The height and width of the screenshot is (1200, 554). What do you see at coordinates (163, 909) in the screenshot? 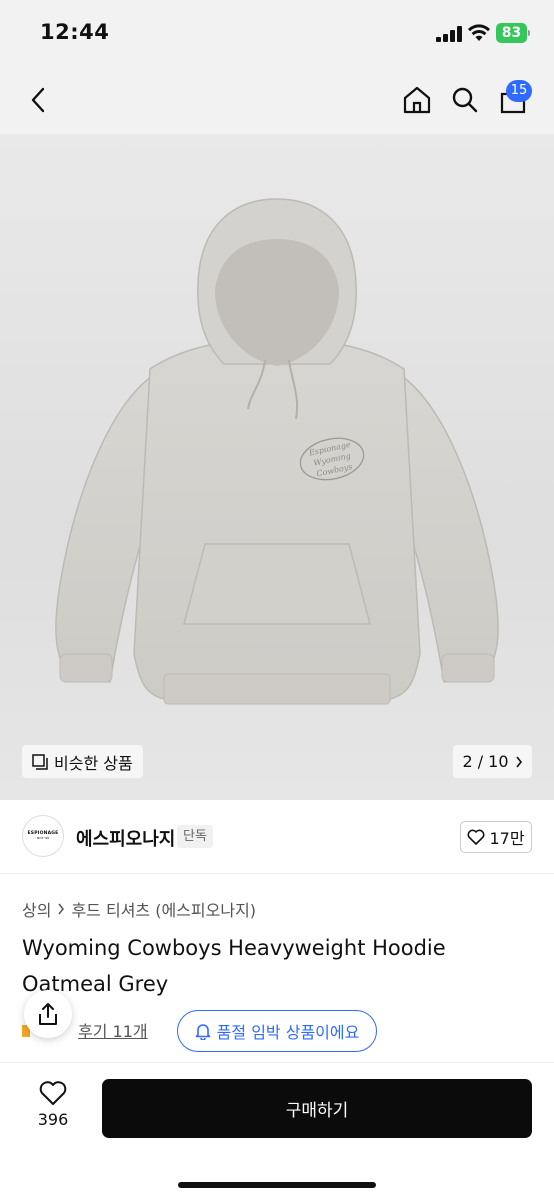
I see `breadcrumb-item: 후드 티셔츠 (에스피오나지)` at bounding box center [163, 909].